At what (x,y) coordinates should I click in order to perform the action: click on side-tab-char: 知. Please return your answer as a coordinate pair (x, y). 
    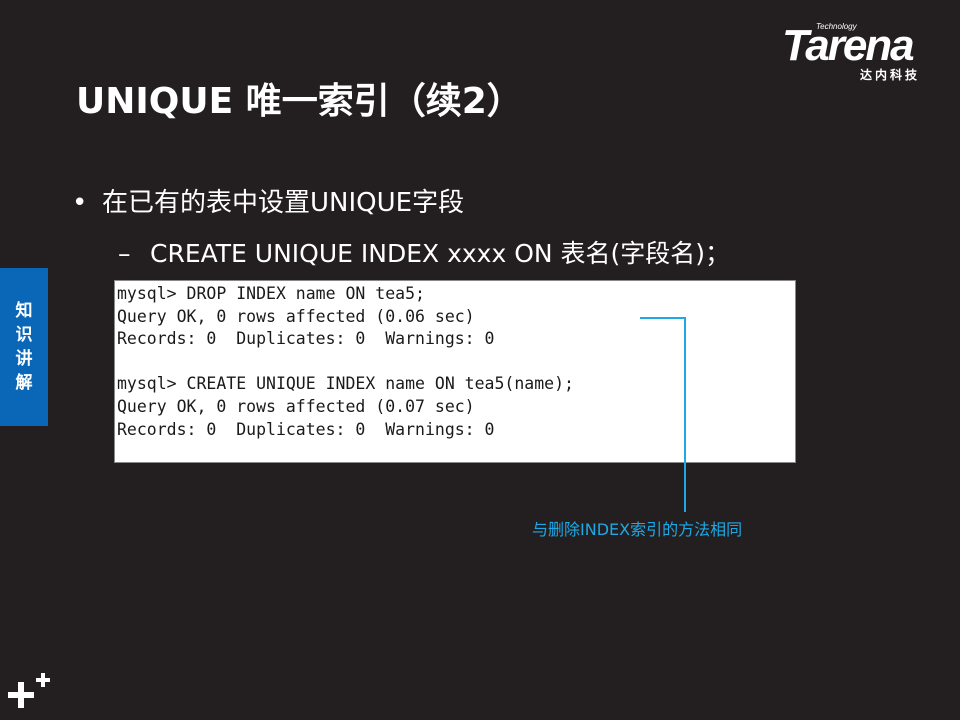
    Looking at the image, I should click on (24, 311).